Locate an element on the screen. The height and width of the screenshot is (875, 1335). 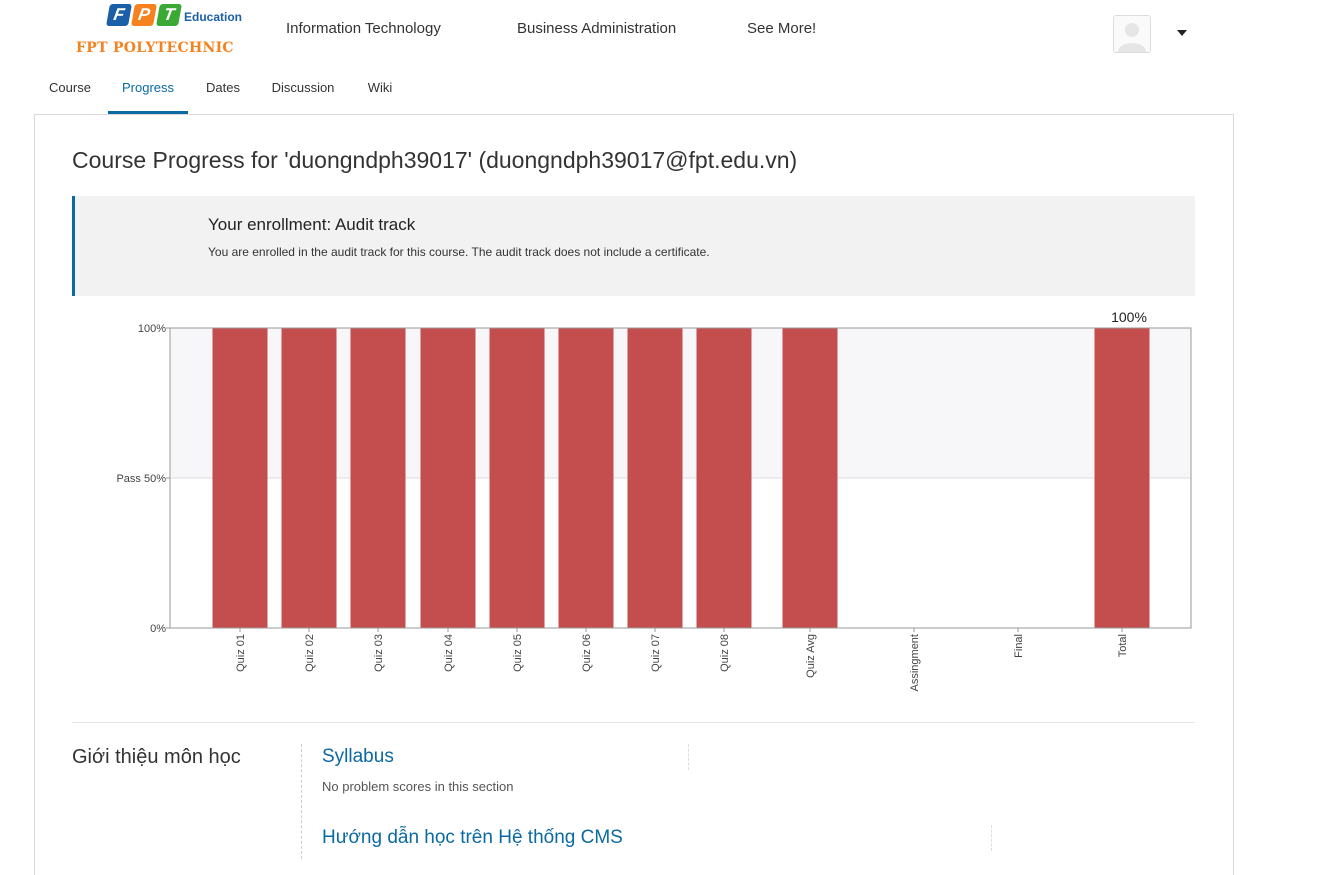
nav-business-administration: Business Administration is located at coordinates (596, 28).